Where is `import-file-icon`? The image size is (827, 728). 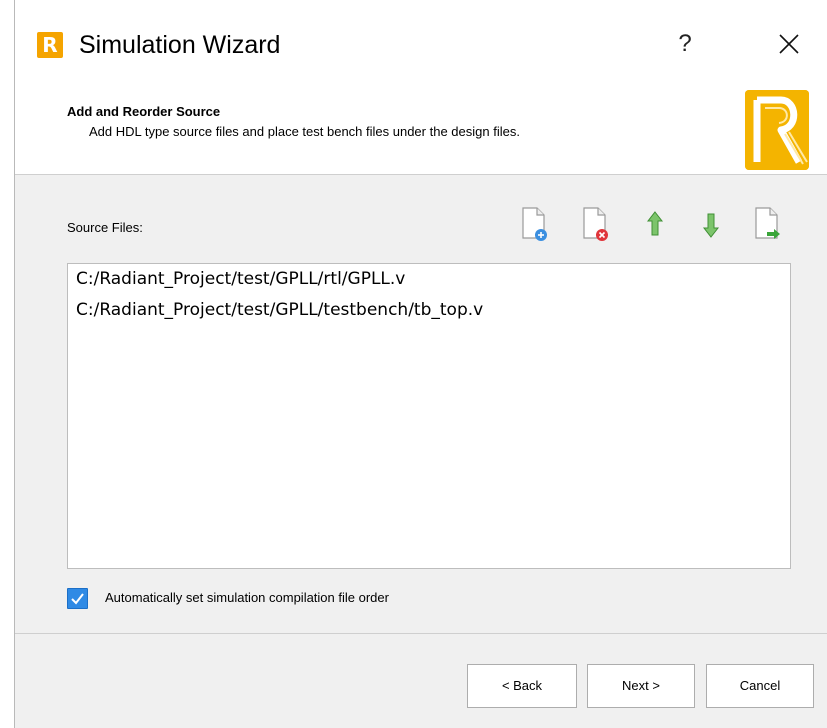 import-file-icon is located at coordinates (767, 223).